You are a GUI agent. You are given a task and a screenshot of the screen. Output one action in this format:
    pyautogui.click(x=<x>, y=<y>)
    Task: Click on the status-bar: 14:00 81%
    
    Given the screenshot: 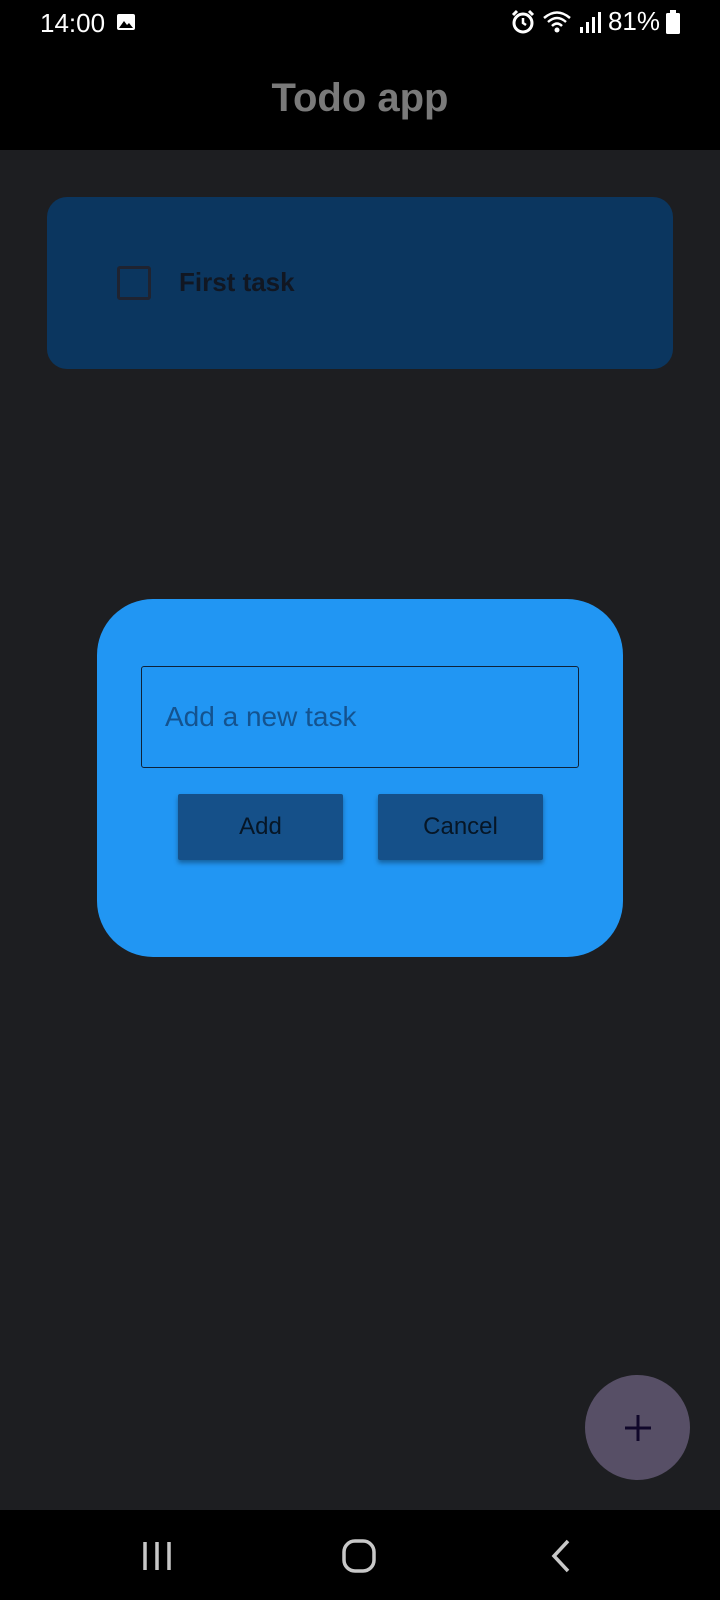 What is the action you would take?
    pyautogui.click(x=360, y=23)
    